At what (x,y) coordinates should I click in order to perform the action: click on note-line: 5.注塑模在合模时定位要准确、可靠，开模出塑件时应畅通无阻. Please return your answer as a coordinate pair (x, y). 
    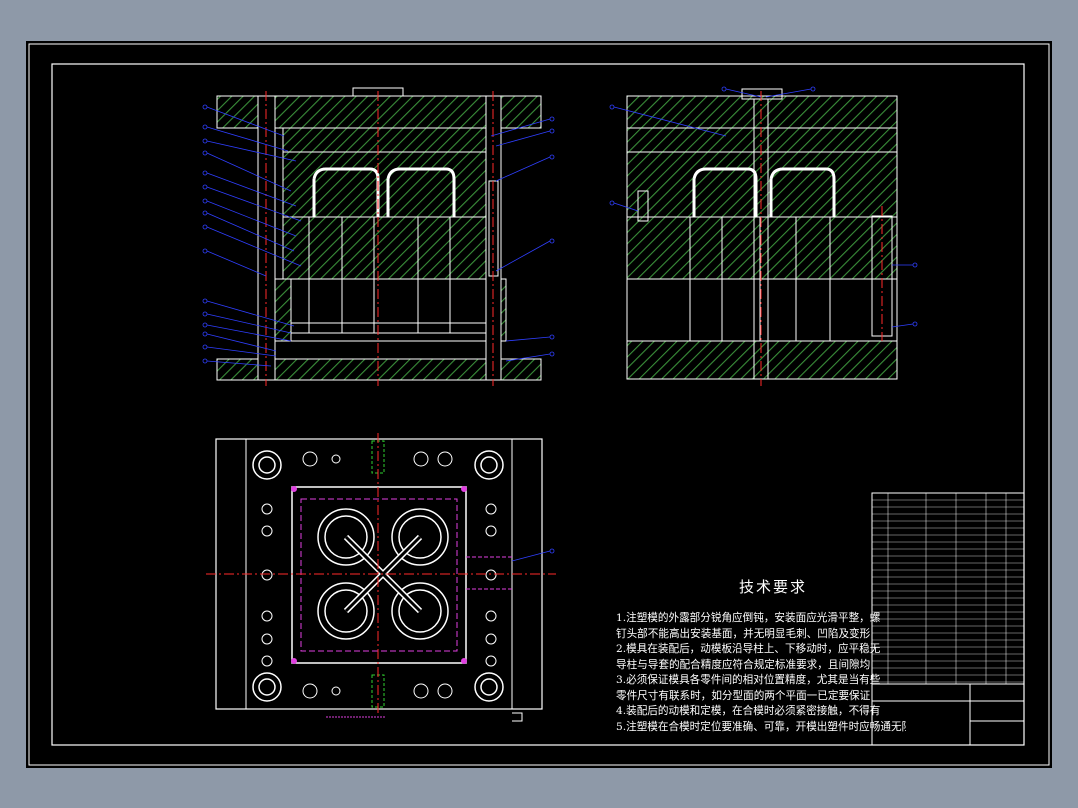
    Looking at the image, I should click on (761, 726).